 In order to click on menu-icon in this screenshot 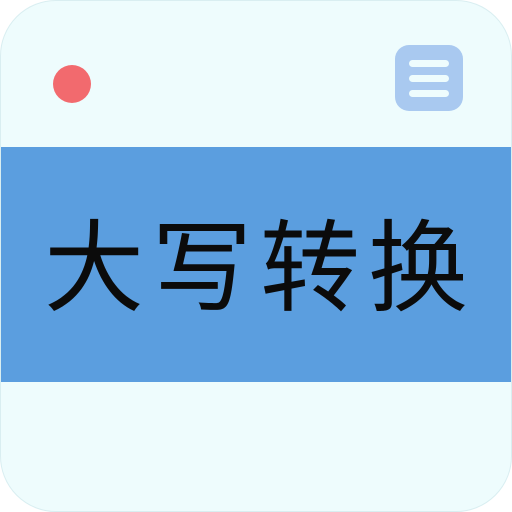, I will do `click(429, 78)`.